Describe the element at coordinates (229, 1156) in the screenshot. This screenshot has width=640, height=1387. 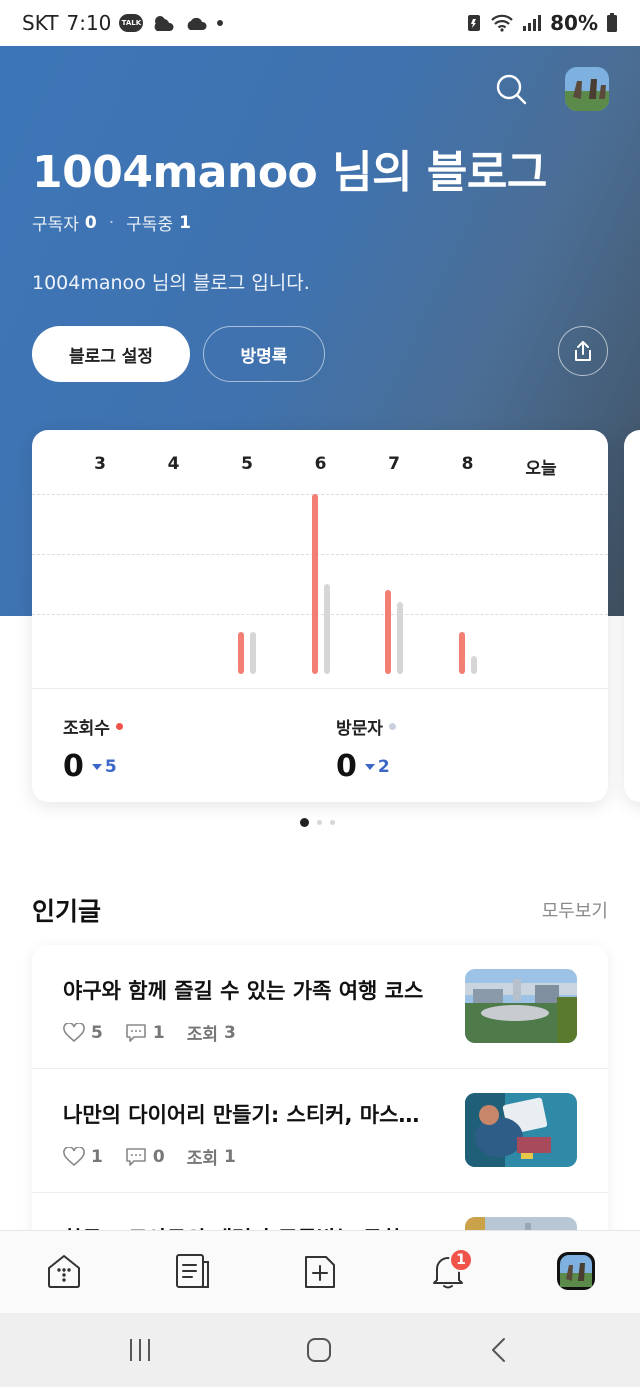
I see `view-count: 1` at that location.